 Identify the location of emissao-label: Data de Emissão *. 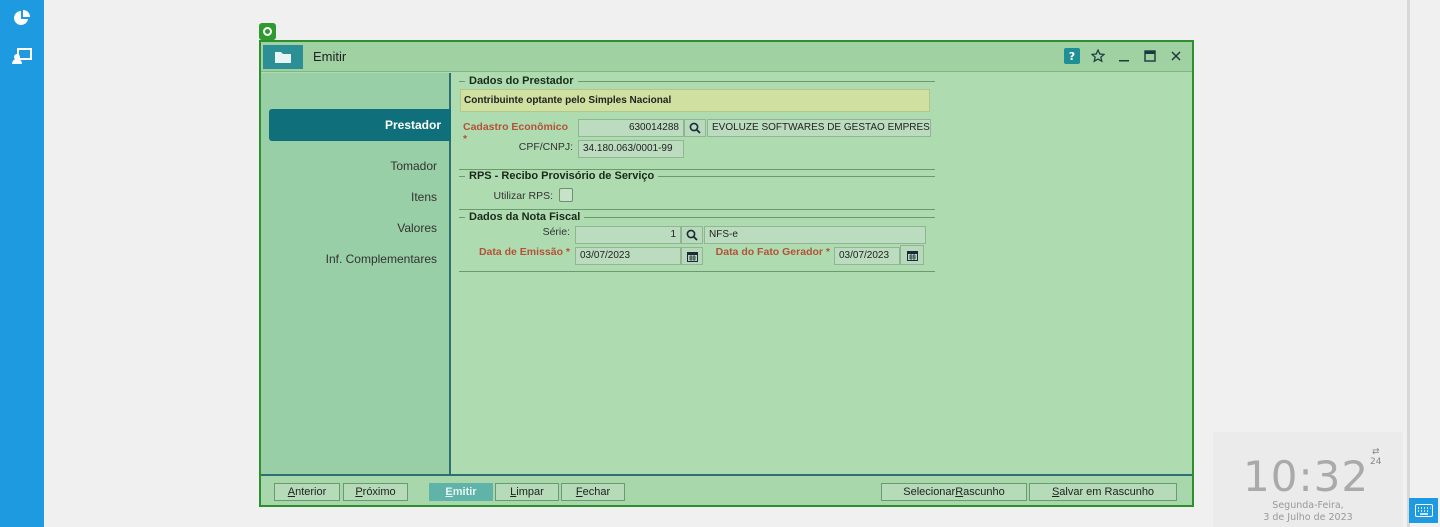
(524, 252).